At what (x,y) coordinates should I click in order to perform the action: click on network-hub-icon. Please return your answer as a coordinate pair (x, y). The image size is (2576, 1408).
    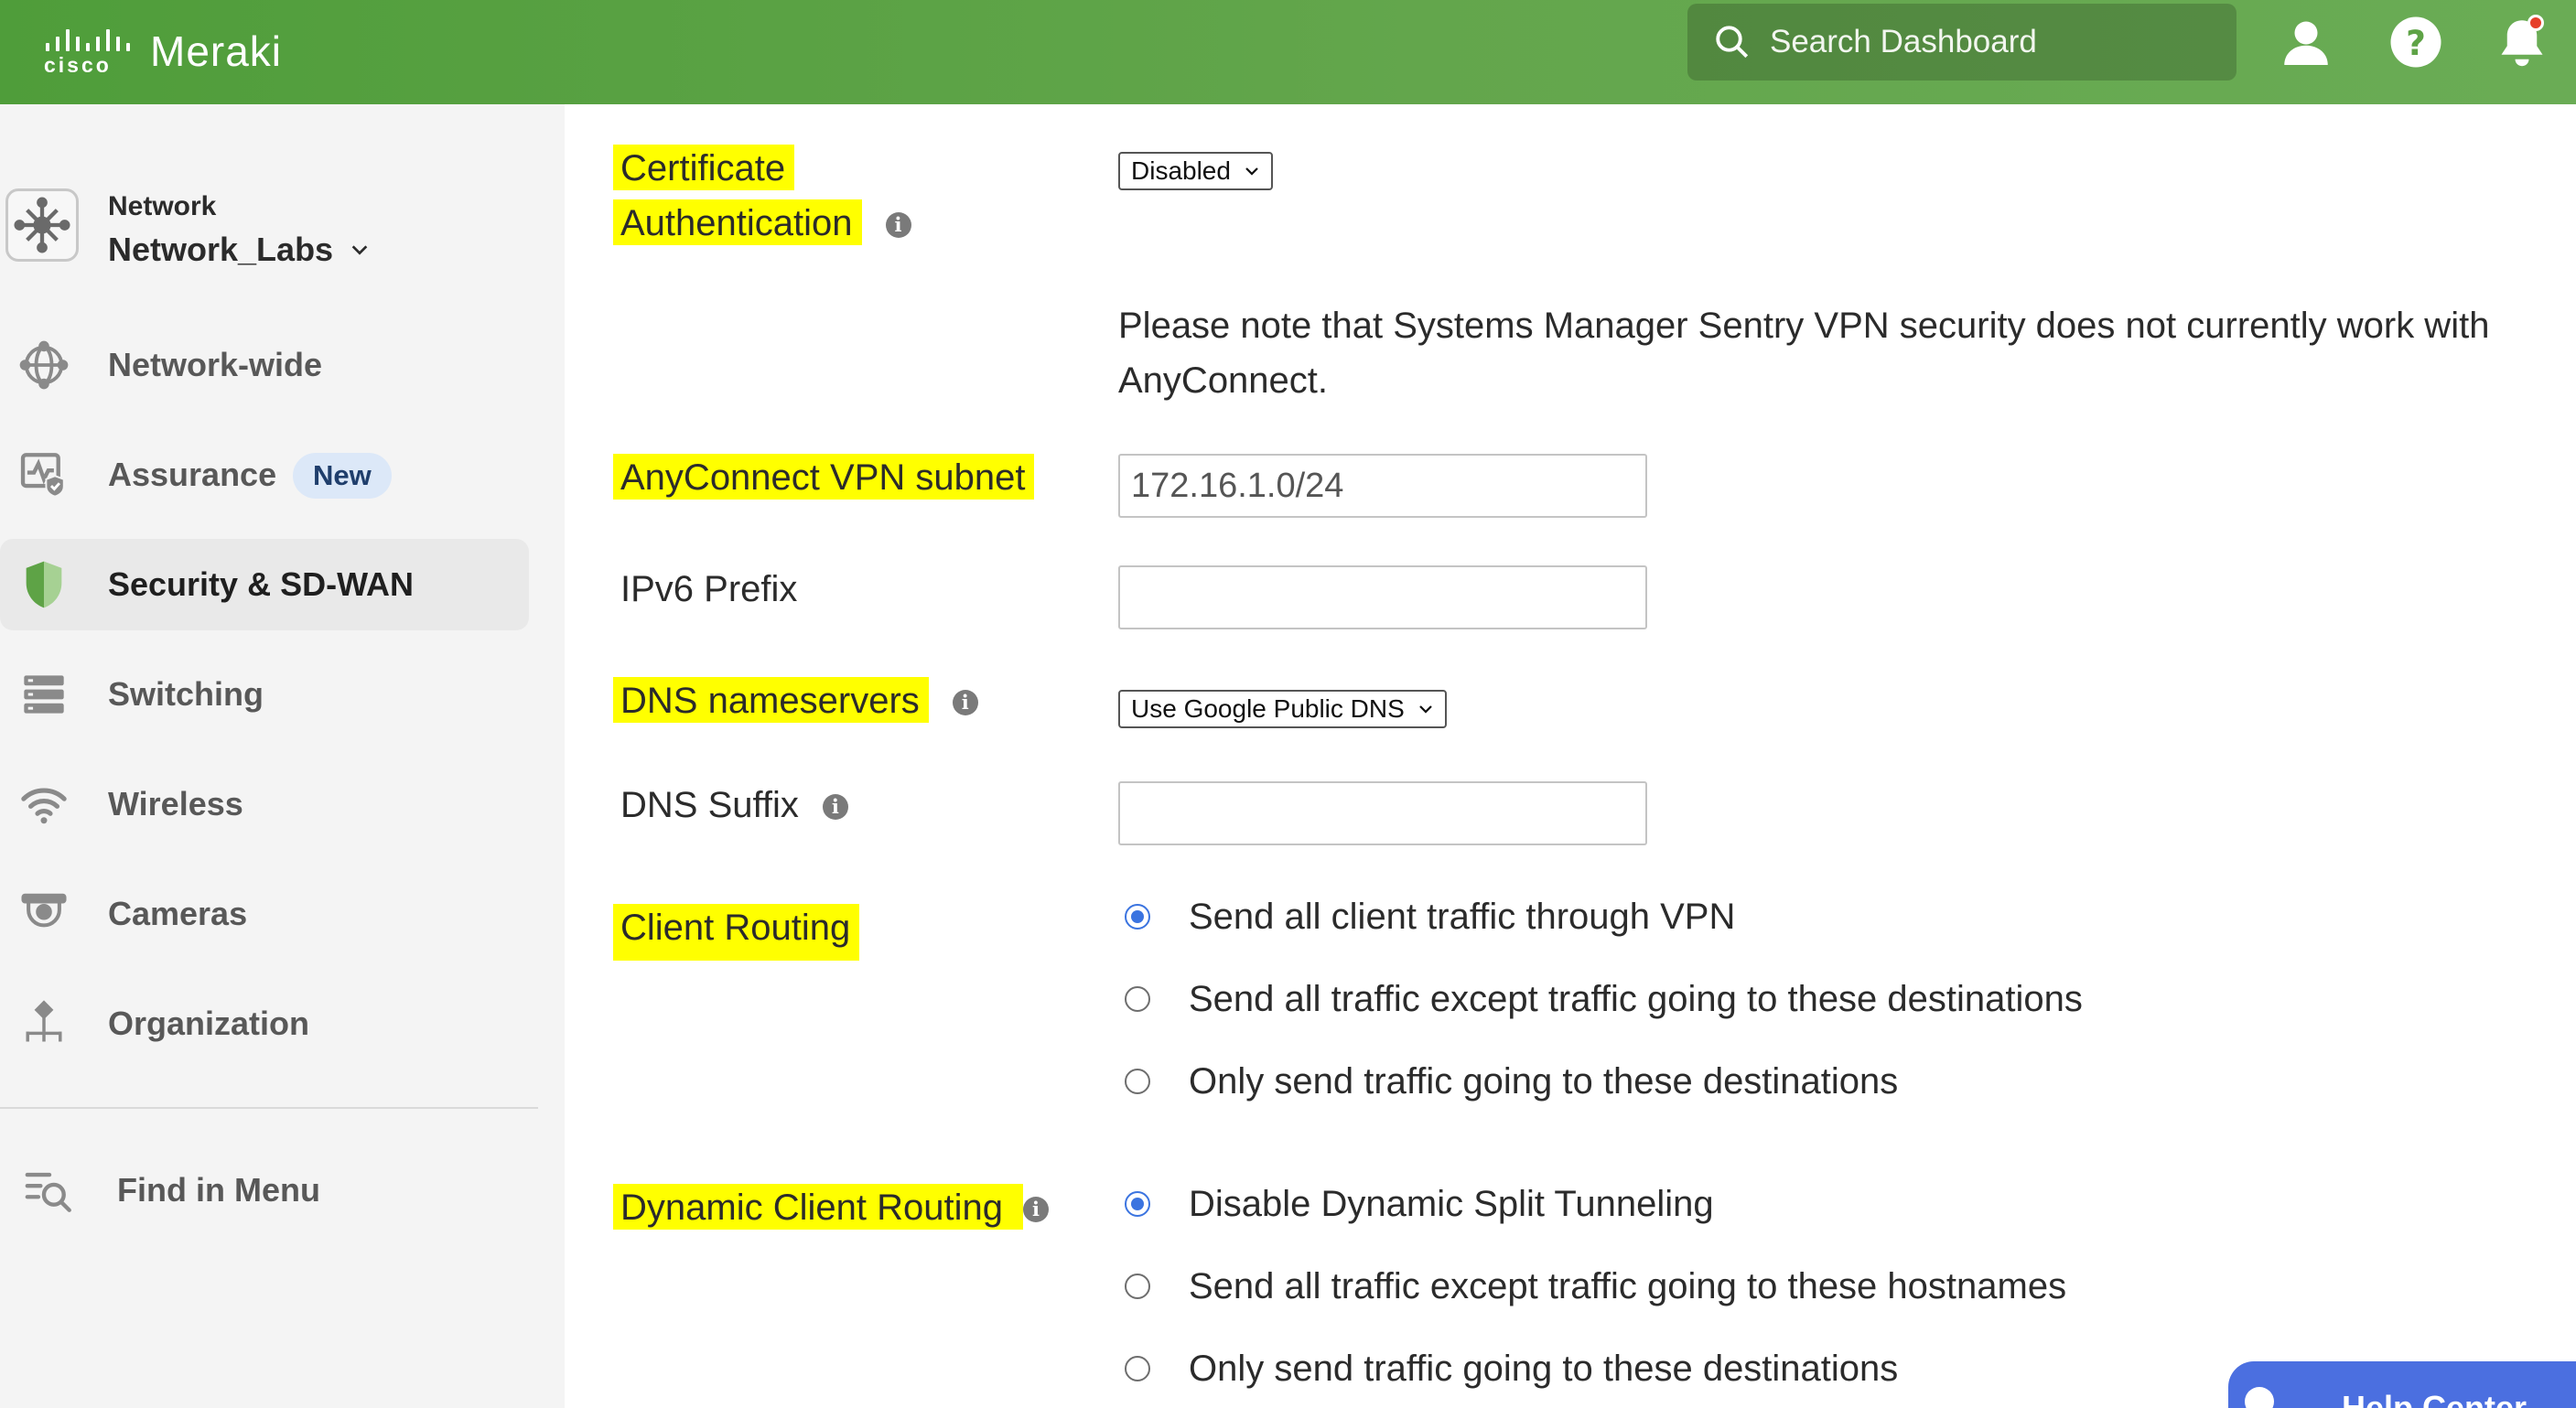
    Looking at the image, I should click on (42, 225).